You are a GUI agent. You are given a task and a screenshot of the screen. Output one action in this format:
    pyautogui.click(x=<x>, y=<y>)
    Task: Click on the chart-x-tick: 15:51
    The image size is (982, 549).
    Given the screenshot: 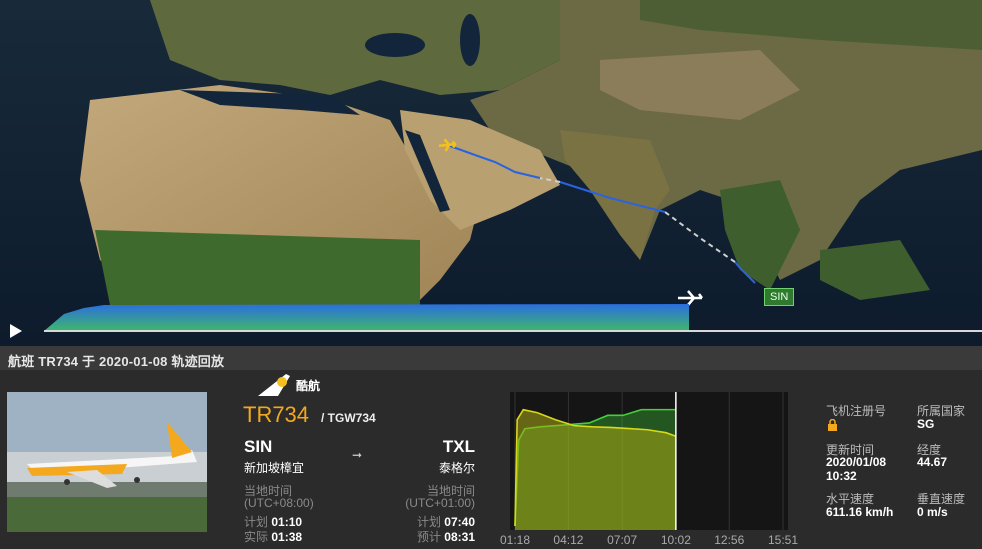 What is the action you would take?
    pyautogui.click(x=783, y=540)
    